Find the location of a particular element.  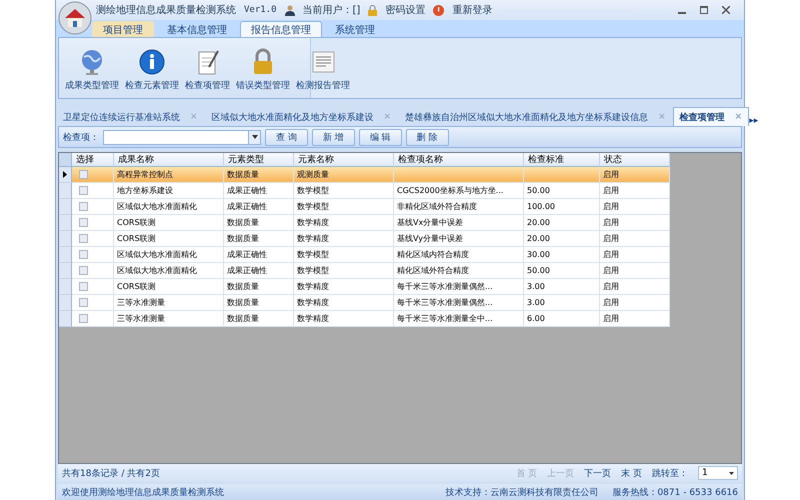

column-header: 成果名称 is located at coordinates (169, 160).